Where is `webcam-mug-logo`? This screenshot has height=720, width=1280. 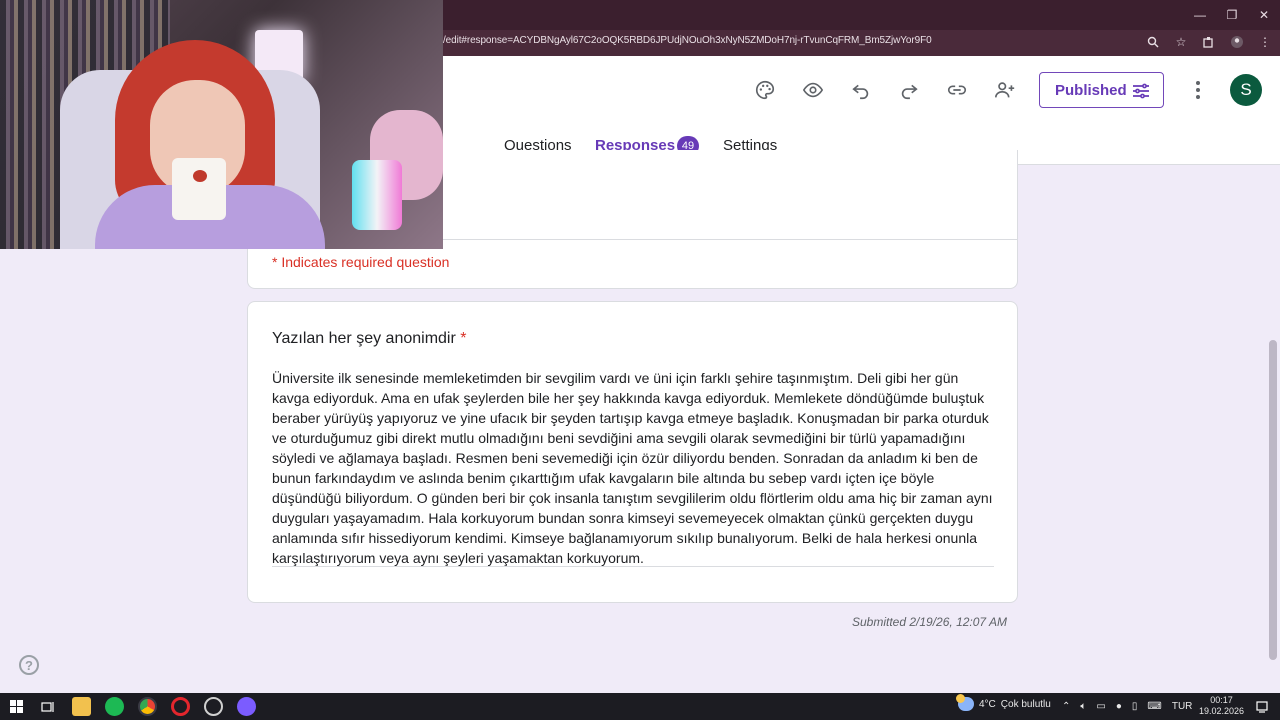
webcam-mug-logo is located at coordinates (200, 176).